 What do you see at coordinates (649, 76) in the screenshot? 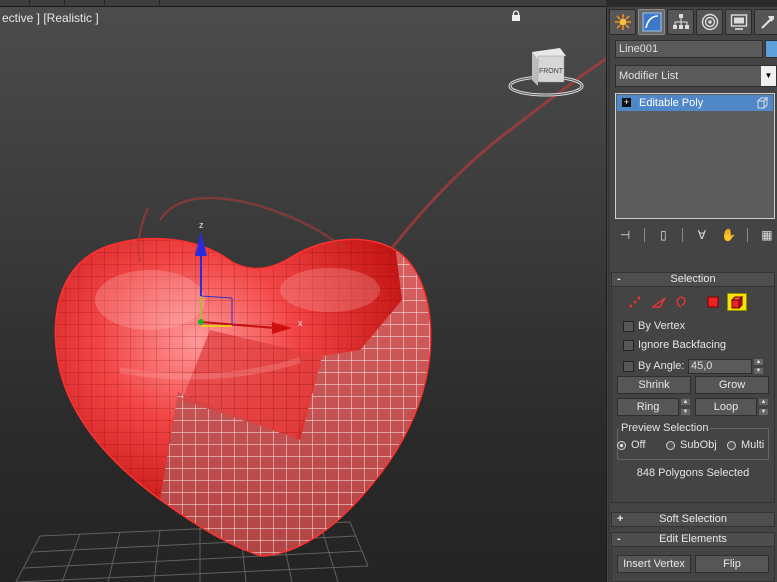
I see `modifier-list-label: Modifier List` at bounding box center [649, 76].